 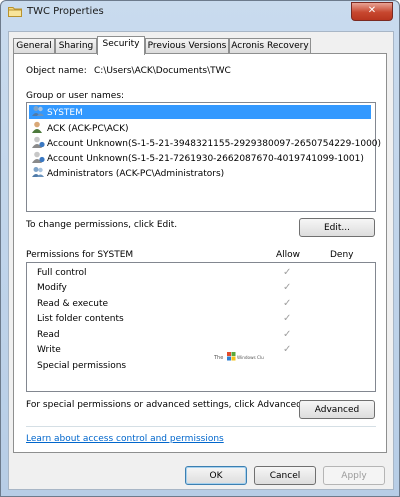 I want to click on list-item: ACK (ACK-PC\ACK), so click(x=79, y=128).